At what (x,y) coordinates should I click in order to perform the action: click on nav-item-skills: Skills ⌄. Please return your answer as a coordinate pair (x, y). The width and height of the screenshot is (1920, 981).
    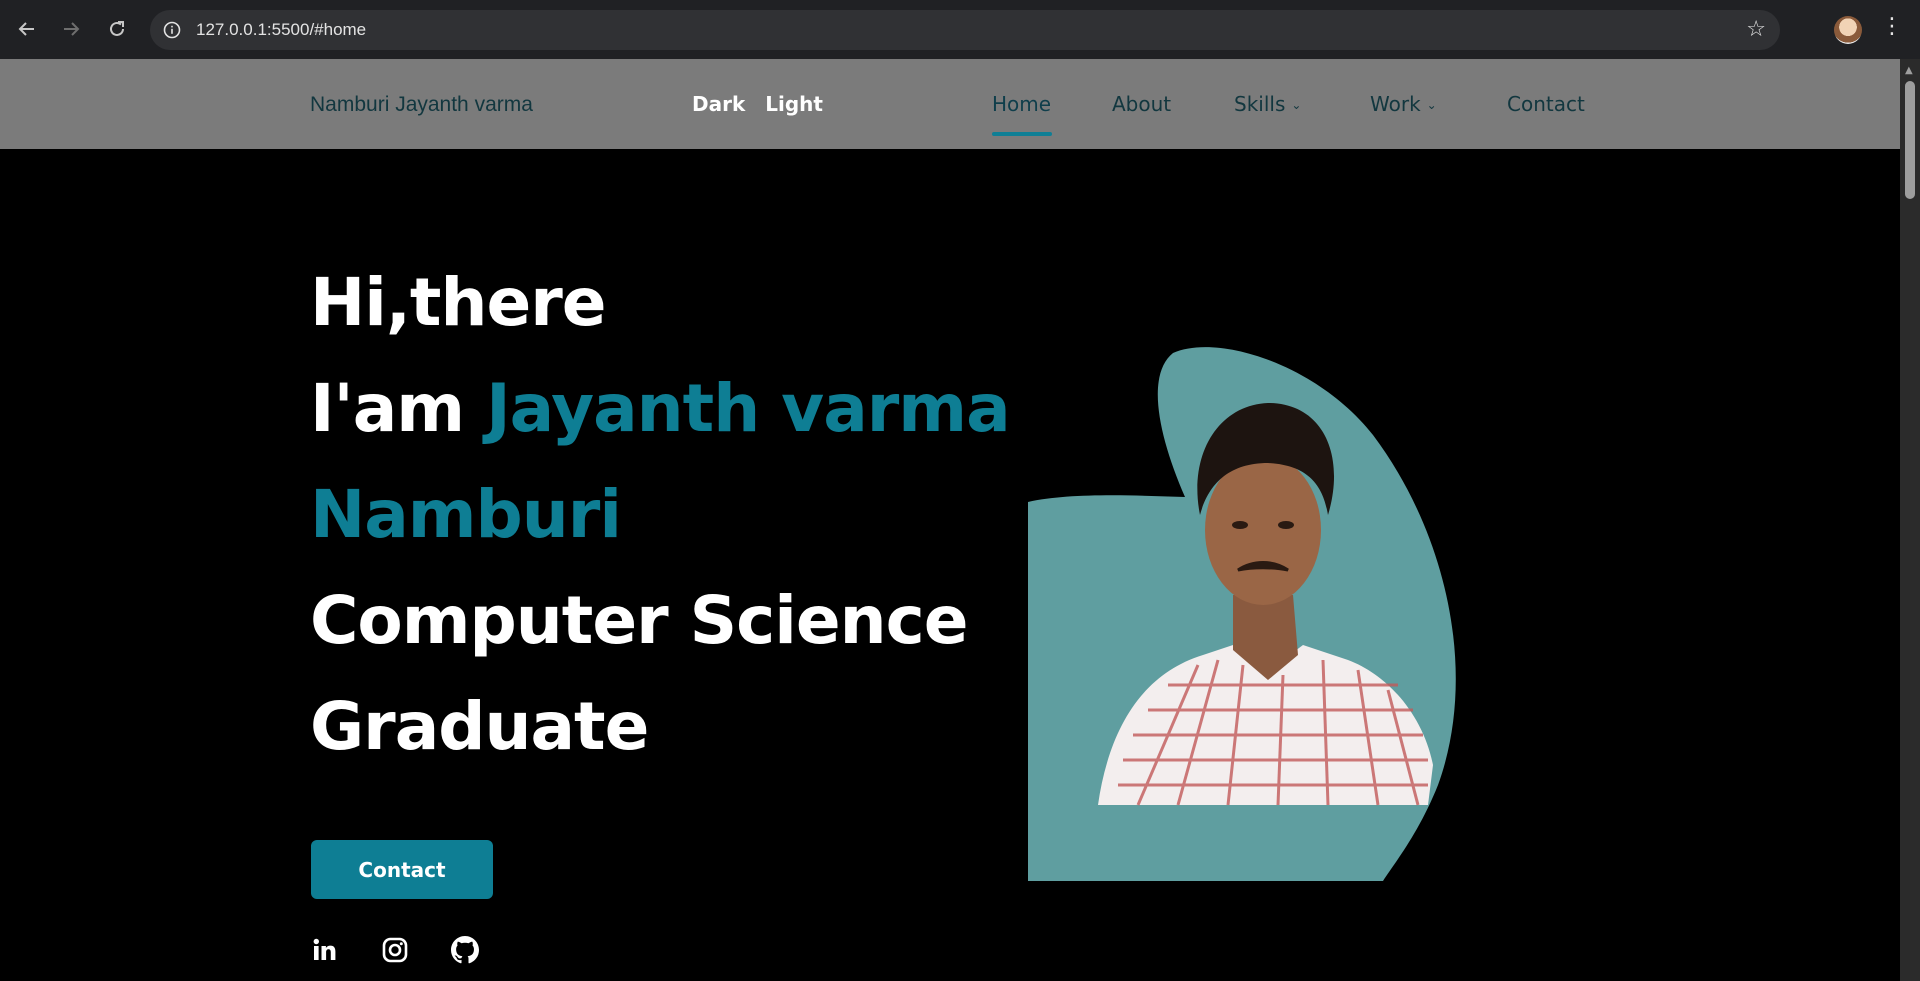
    Looking at the image, I should click on (1267, 104).